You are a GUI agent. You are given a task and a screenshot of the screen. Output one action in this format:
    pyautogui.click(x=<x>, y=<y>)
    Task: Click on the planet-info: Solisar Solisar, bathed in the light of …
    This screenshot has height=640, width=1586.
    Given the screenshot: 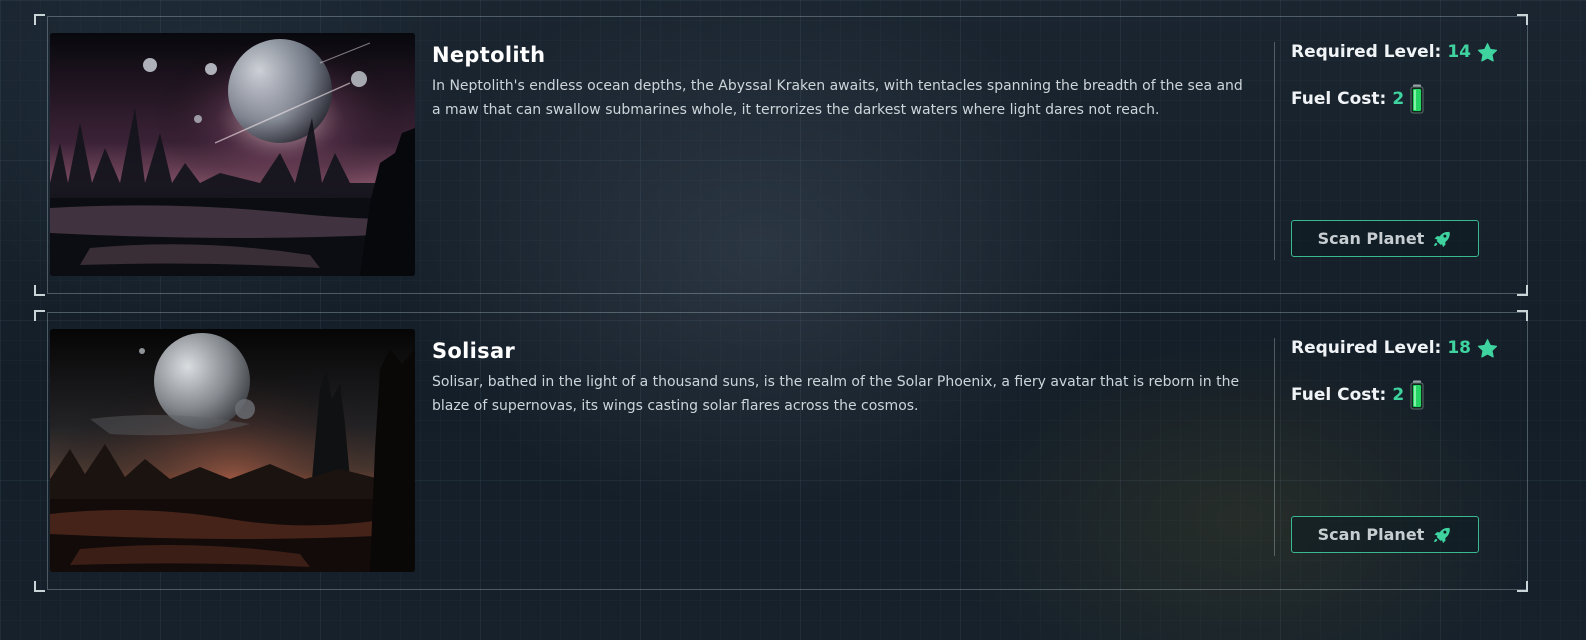 What is the action you would take?
    pyautogui.click(x=842, y=378)
    